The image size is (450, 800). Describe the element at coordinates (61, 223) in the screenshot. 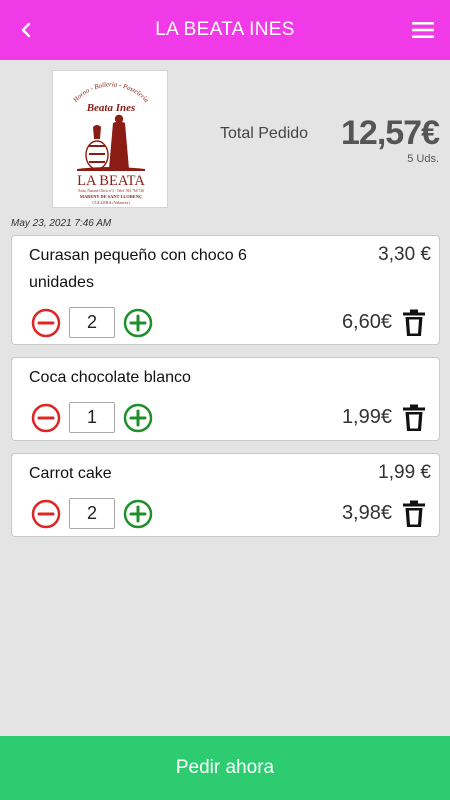

I see `order-timestamp: May 23, 2021 7:46 AM` at that location.